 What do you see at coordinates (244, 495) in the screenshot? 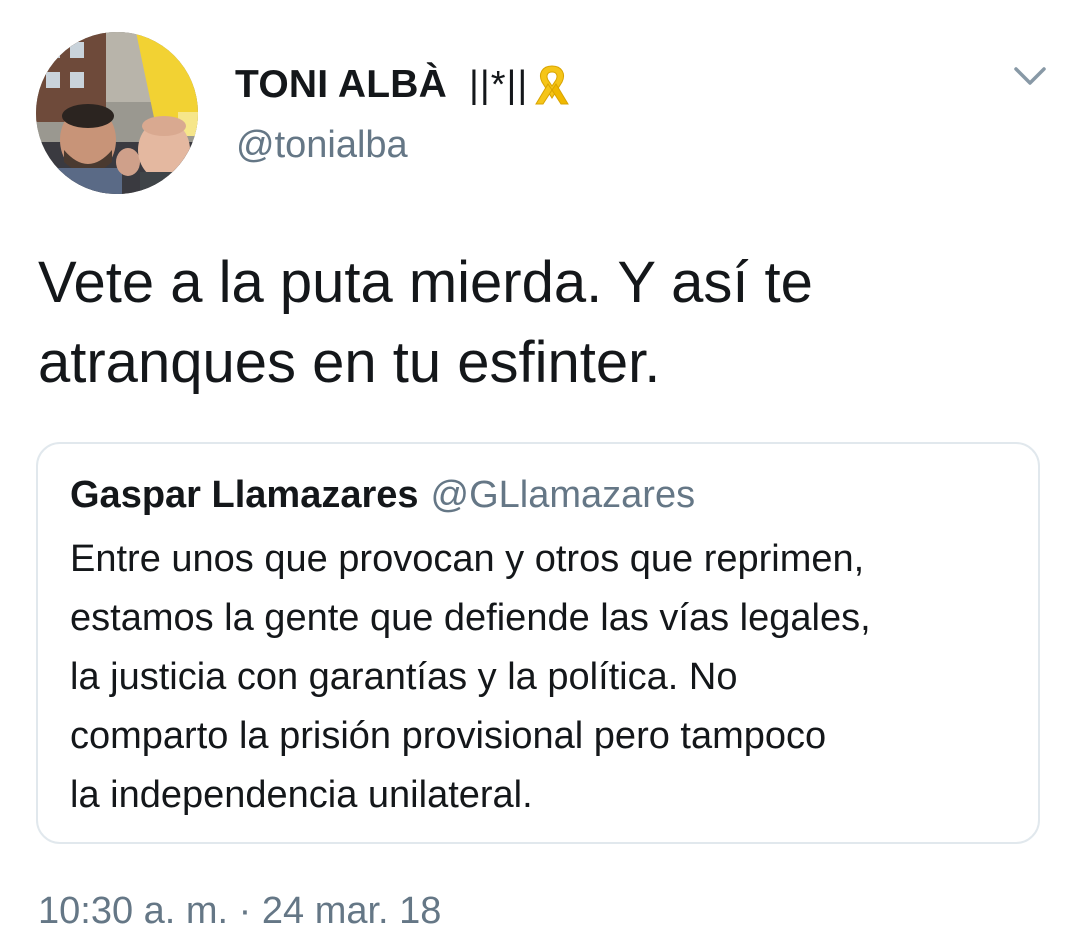
I see `quoted-author-name: Gaspar Llamazares` at bounding box center [244, 495].